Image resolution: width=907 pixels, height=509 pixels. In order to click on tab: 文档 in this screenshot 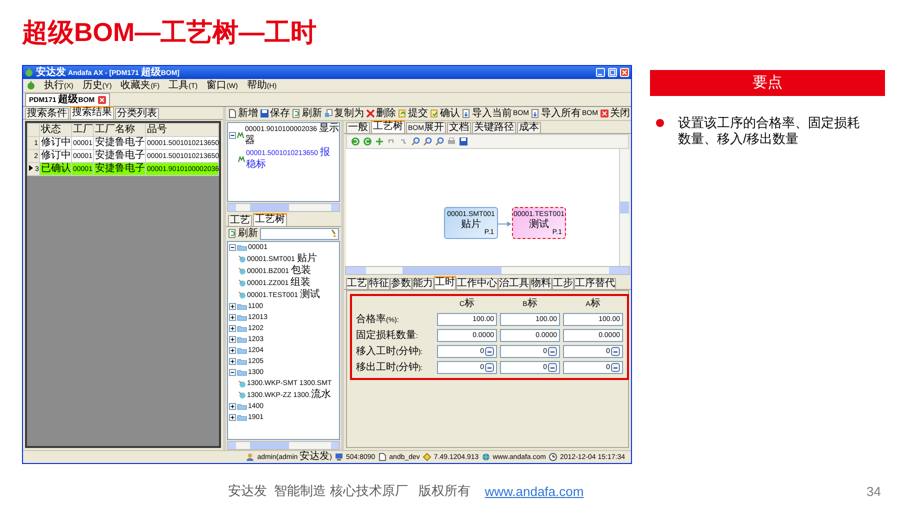, I will do `click(458, 127)`.